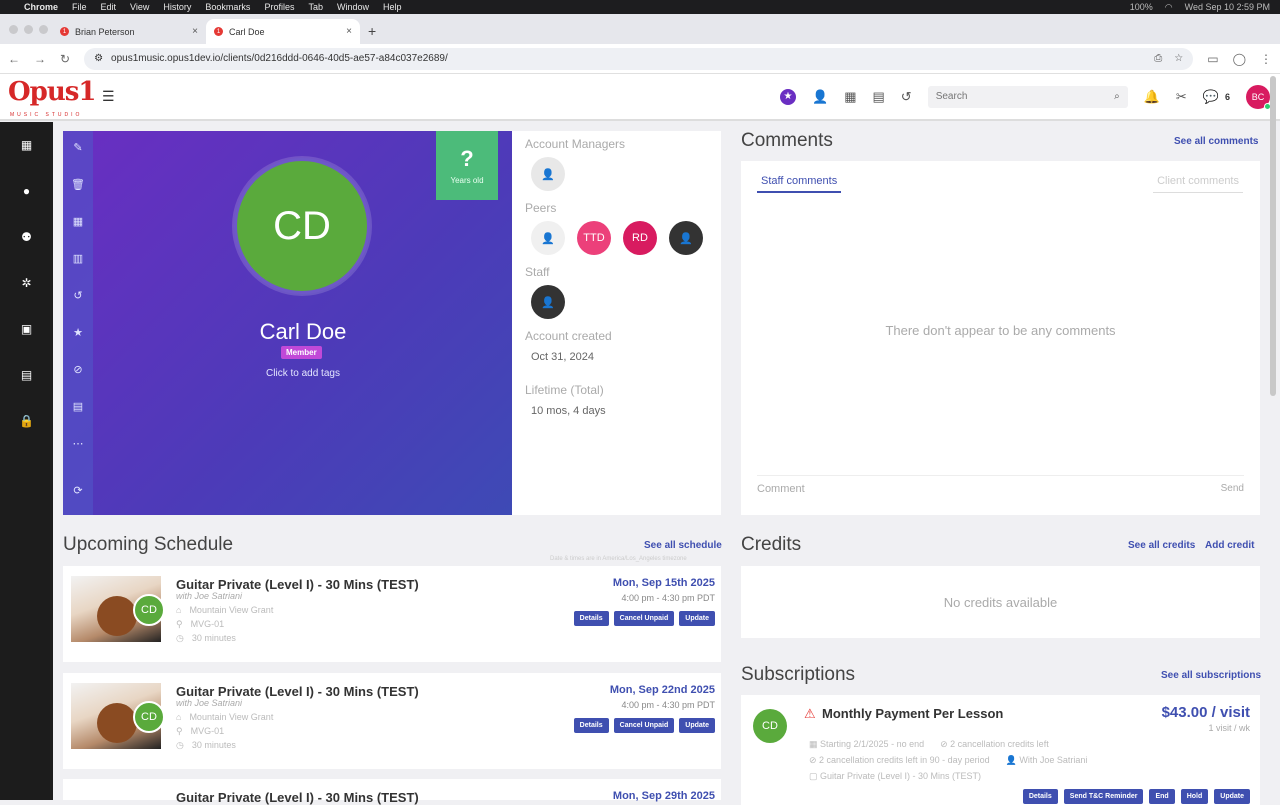 The height and width of the screenshot is (805, 1280). I want to click on sidebar-list-icon: ▤, so click(26, 378).